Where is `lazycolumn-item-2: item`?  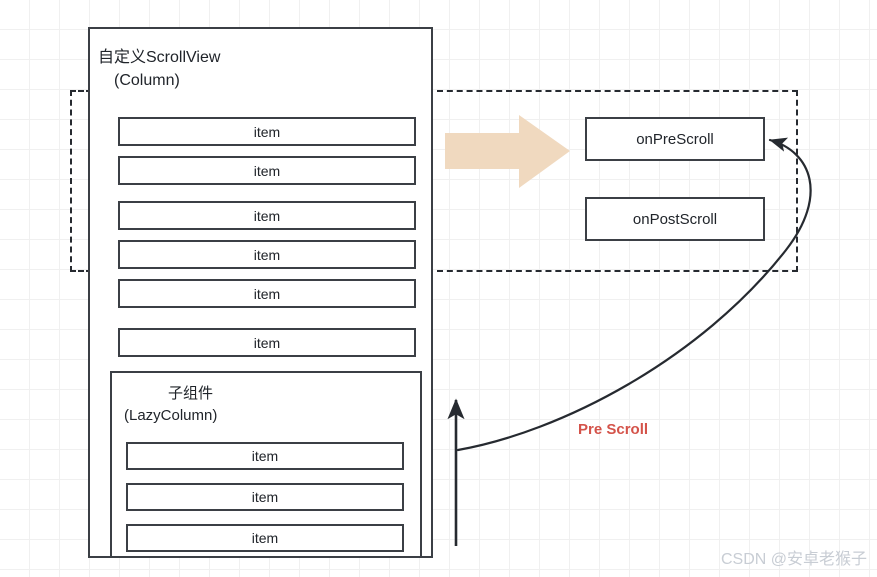 lazycolumn-item-2: item is located at coordinates (265, 497).